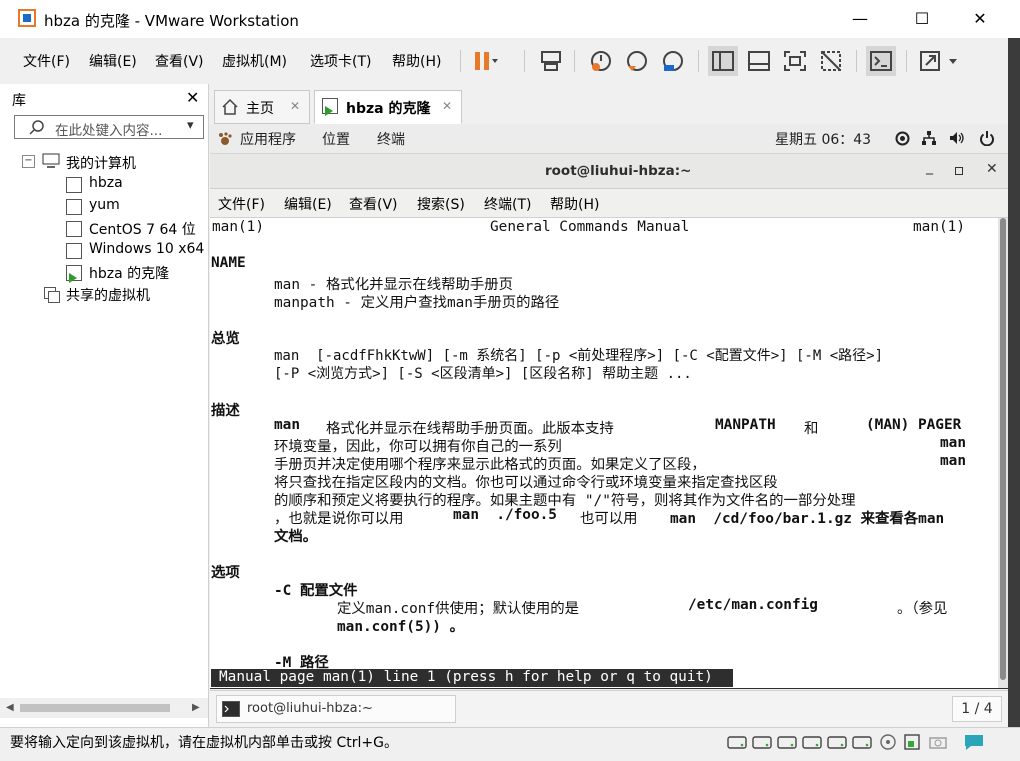 The image size is (1020, 761). What do you see at coordinates (957, 140) in the screenshot?
I see `volume-icon` at bounding box center [957, 140].